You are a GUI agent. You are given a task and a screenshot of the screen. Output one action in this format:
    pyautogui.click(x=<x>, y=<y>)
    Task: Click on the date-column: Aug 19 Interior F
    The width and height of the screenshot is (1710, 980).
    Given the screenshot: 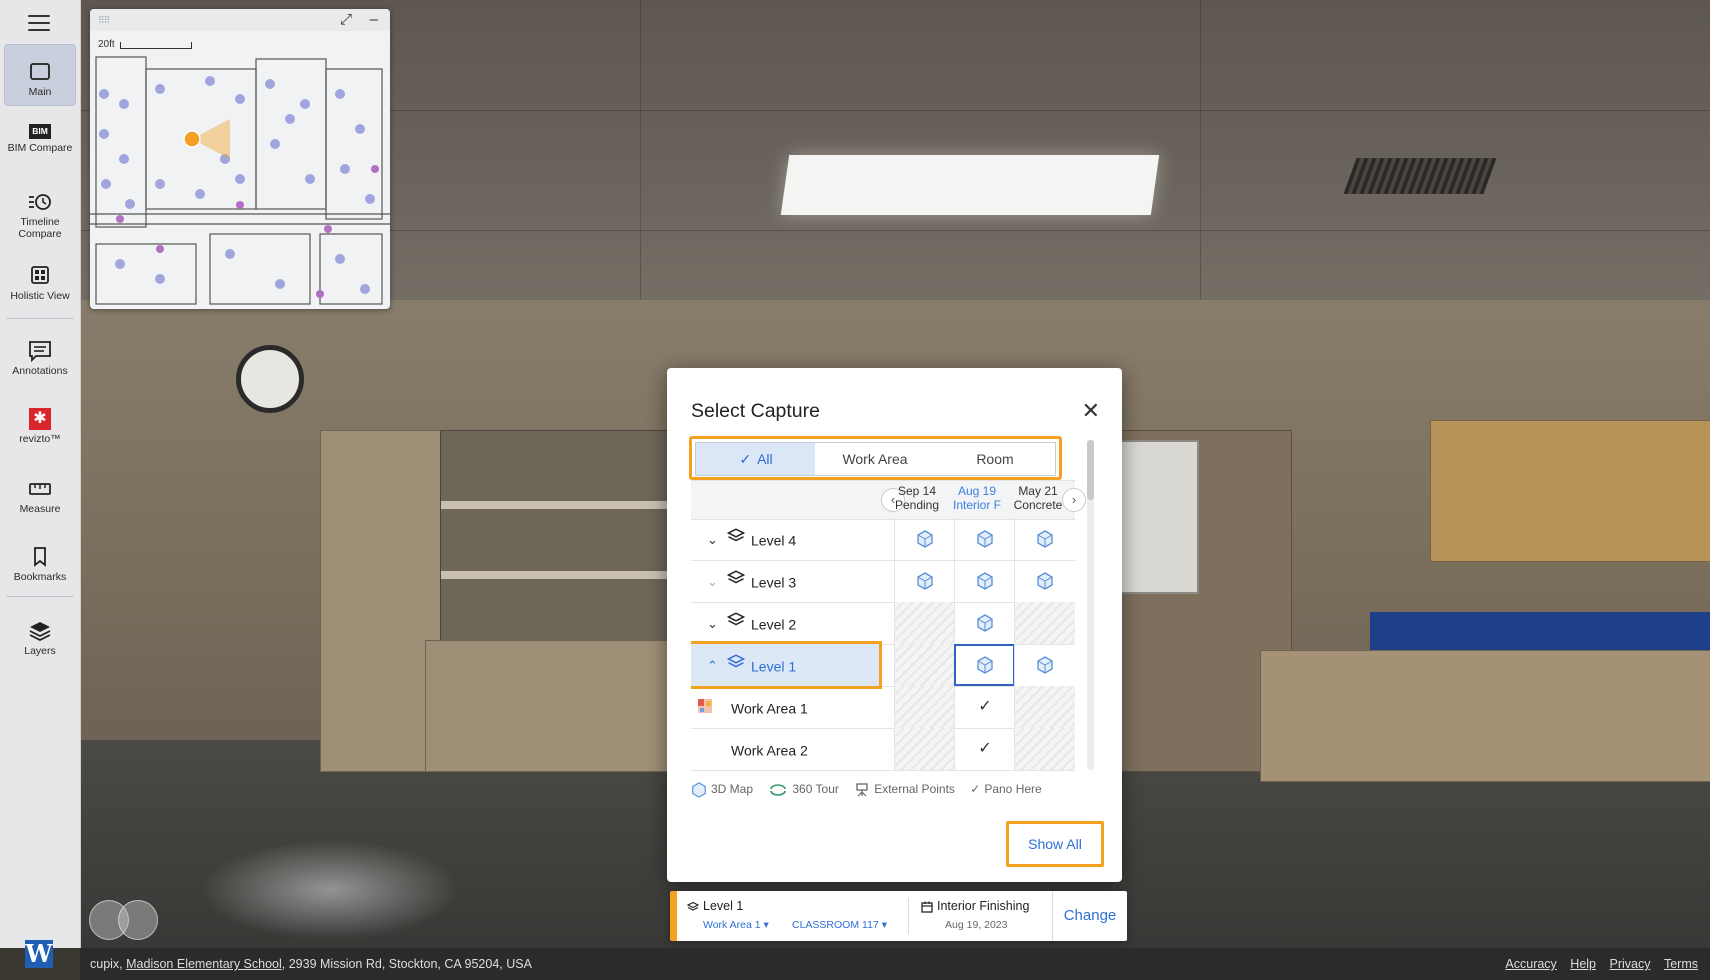 What is the action you would take?
    pyautogui.click(x=977, y=498)
    